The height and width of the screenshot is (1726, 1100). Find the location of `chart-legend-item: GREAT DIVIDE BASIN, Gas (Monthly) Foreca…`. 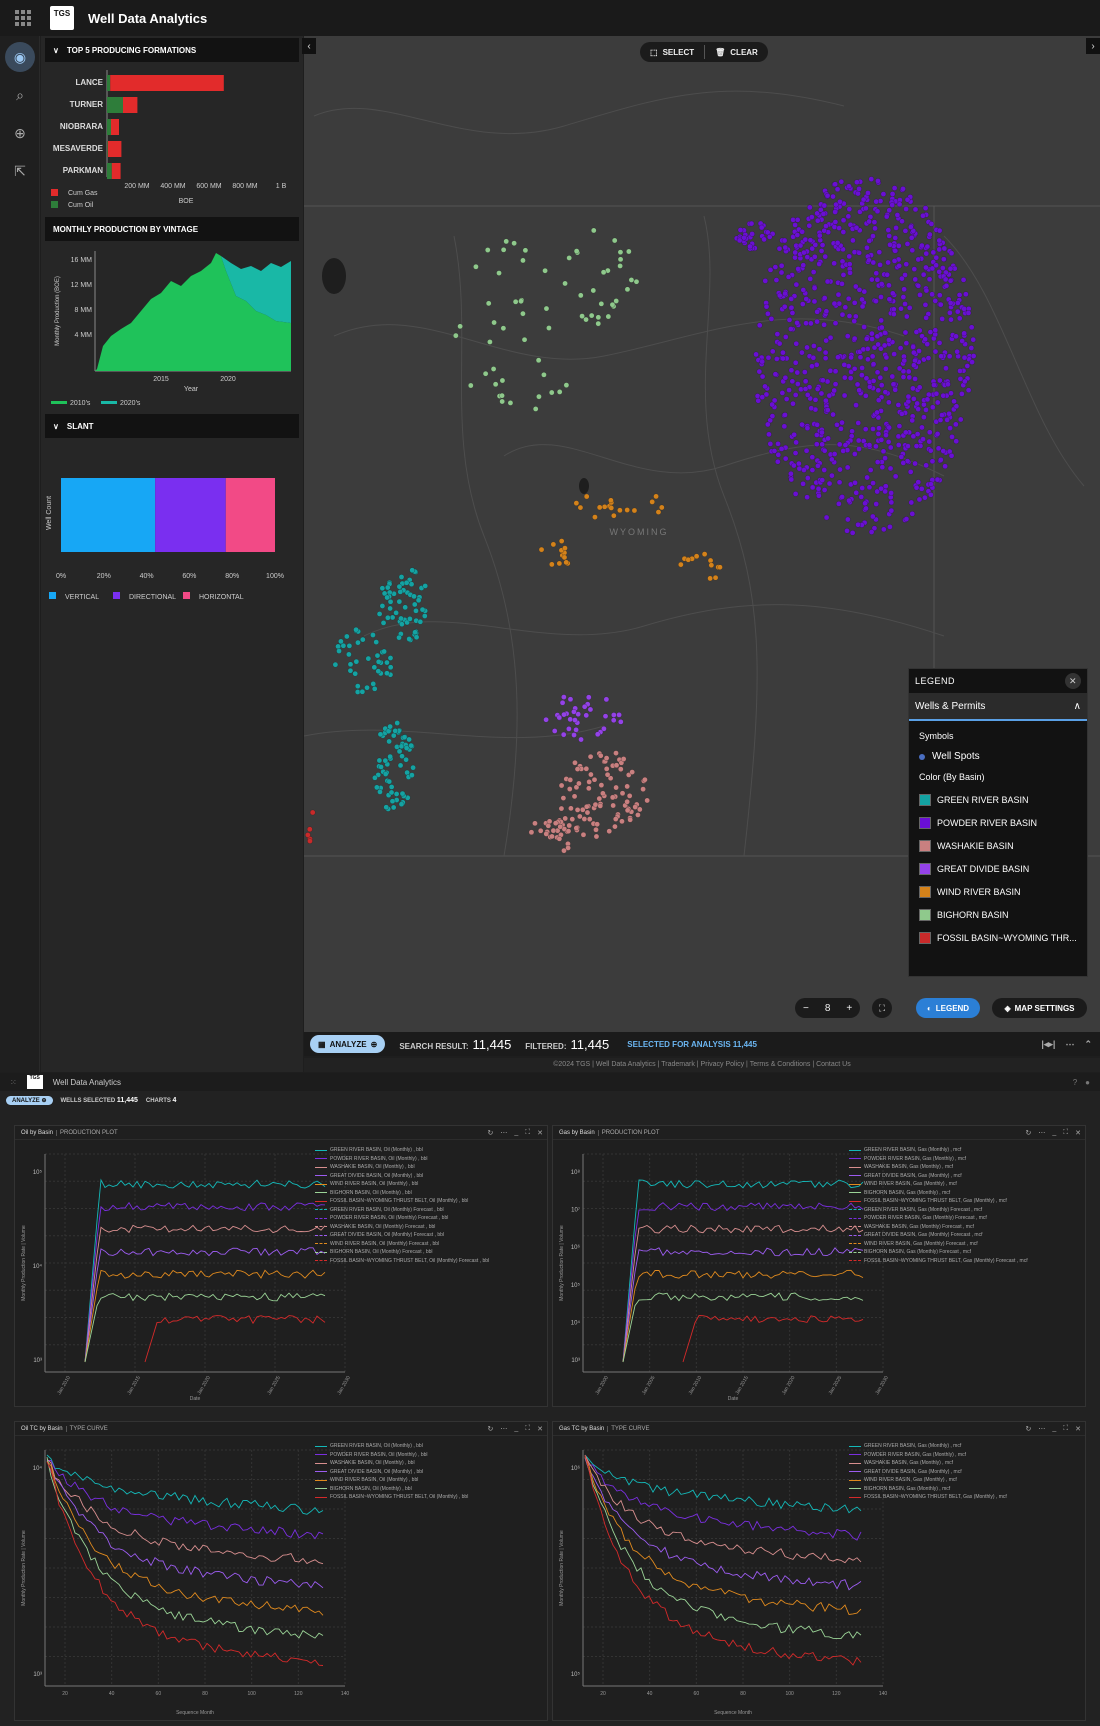

chart-legend-item: GREAT DIVIDE BASIN, Gas (Monthly) Foreca… is located at coordinates (938, 1235).